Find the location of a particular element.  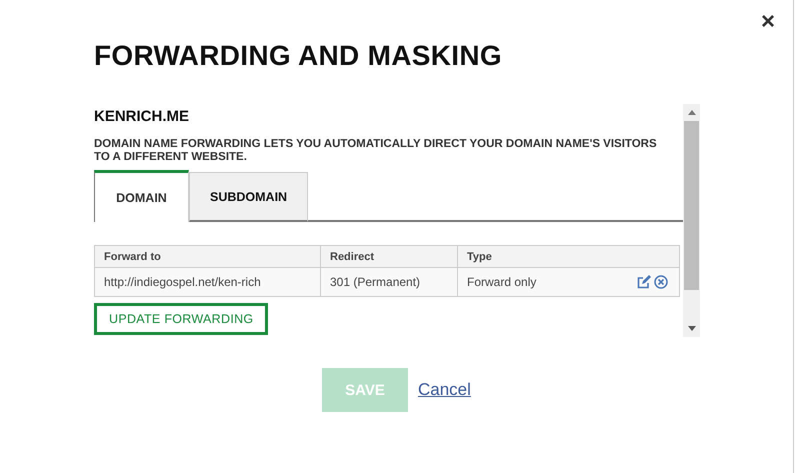

remove-icon is located at coordinates (661, 282).